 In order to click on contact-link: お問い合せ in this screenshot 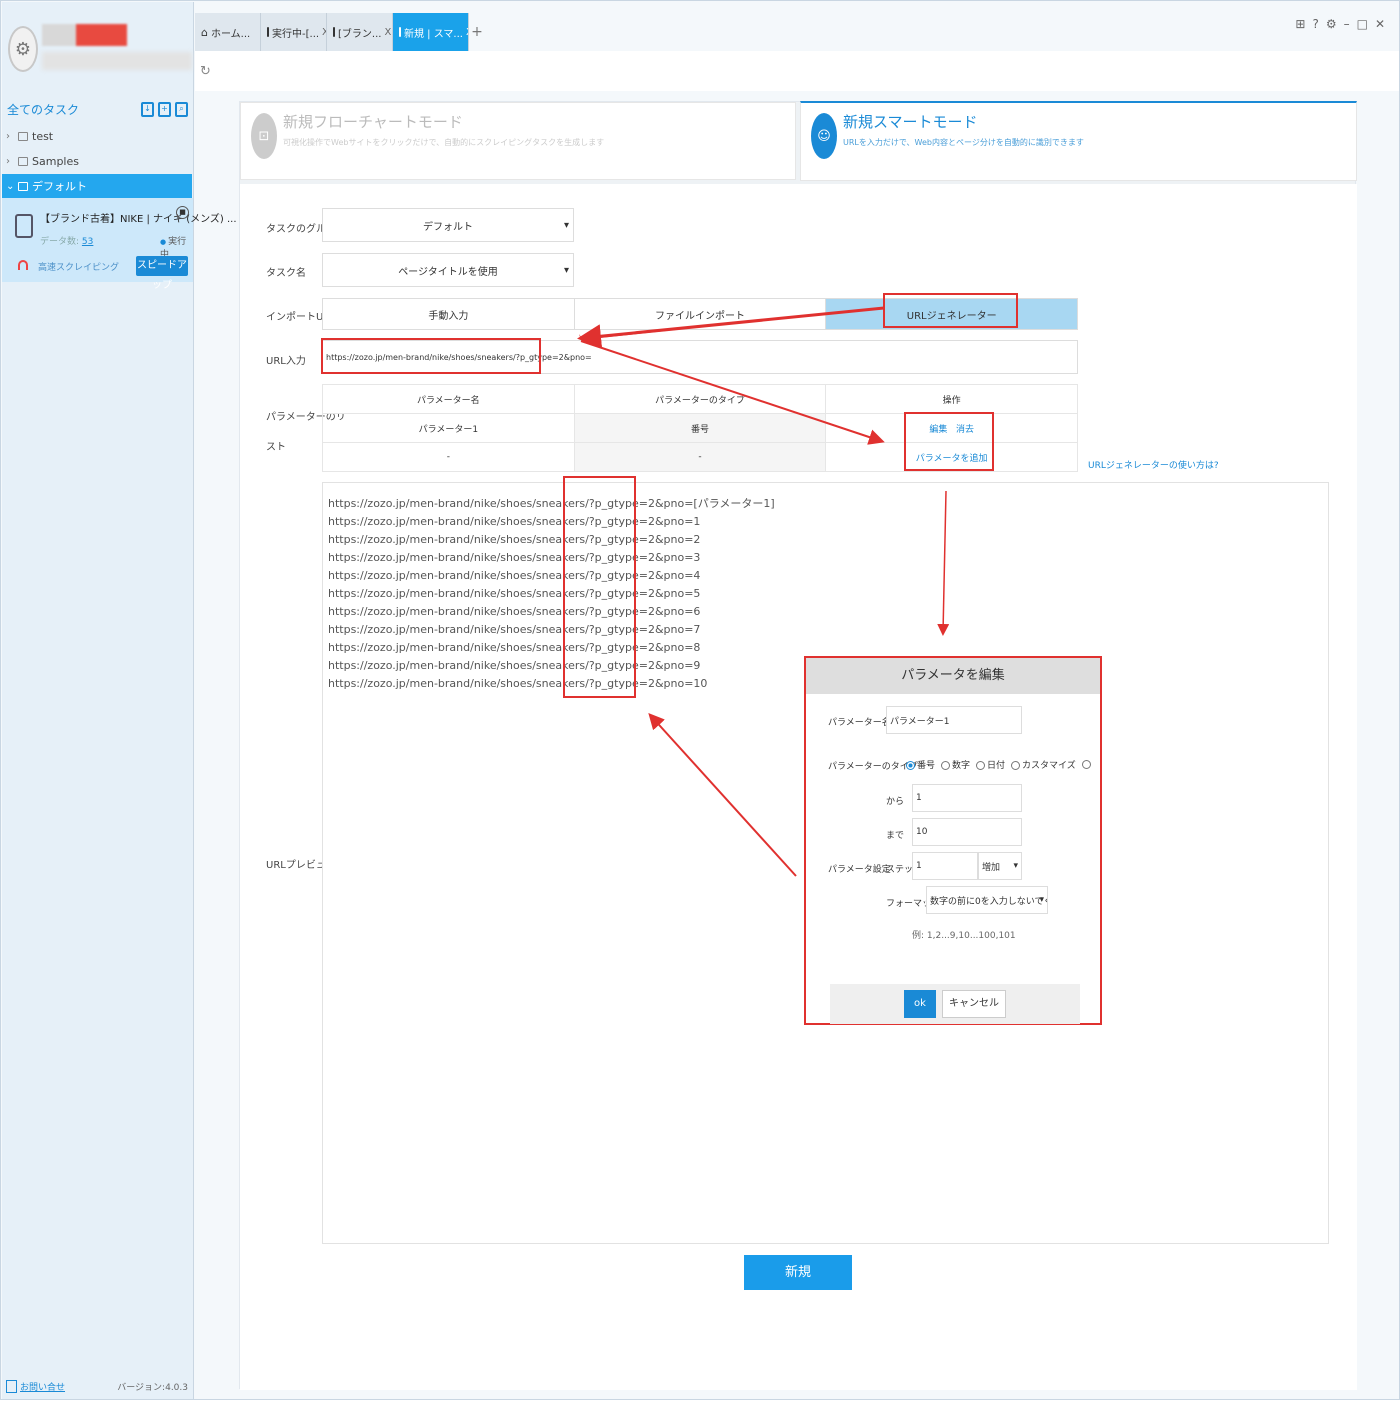, I will do `click(35, 1386)`.